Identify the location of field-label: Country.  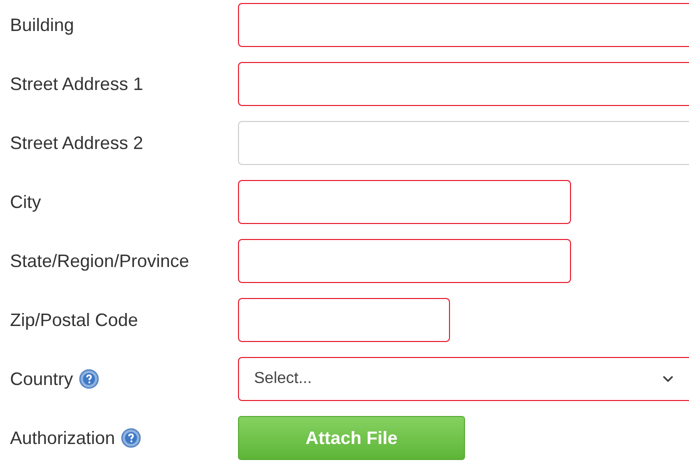
(42, 379).